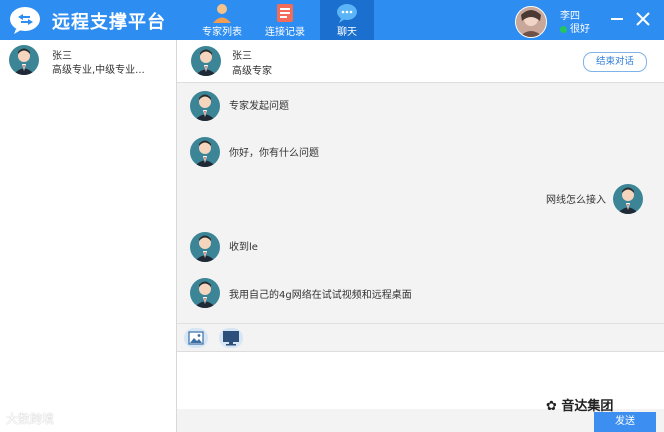  I want to click on chat-partner-role: 高级专家, so click(252, 71).